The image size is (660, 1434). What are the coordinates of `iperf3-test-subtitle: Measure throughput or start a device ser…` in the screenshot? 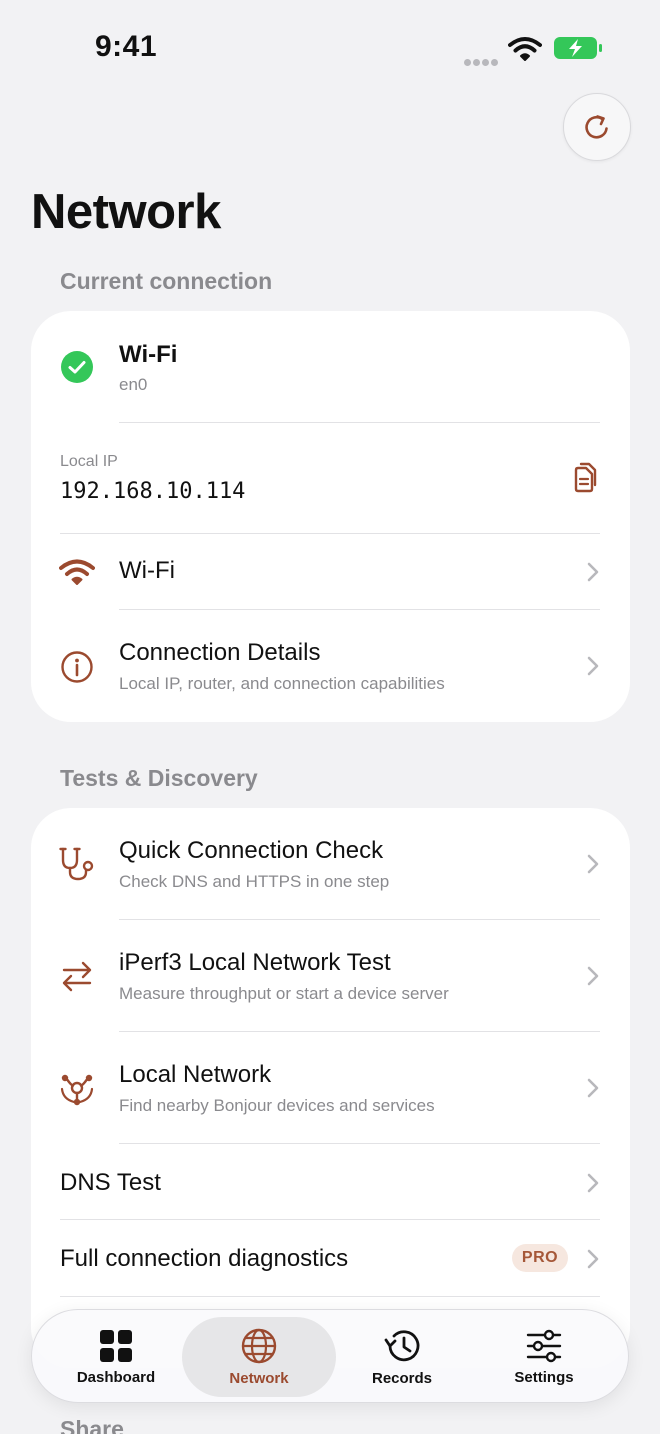 It's located at (284, 993).